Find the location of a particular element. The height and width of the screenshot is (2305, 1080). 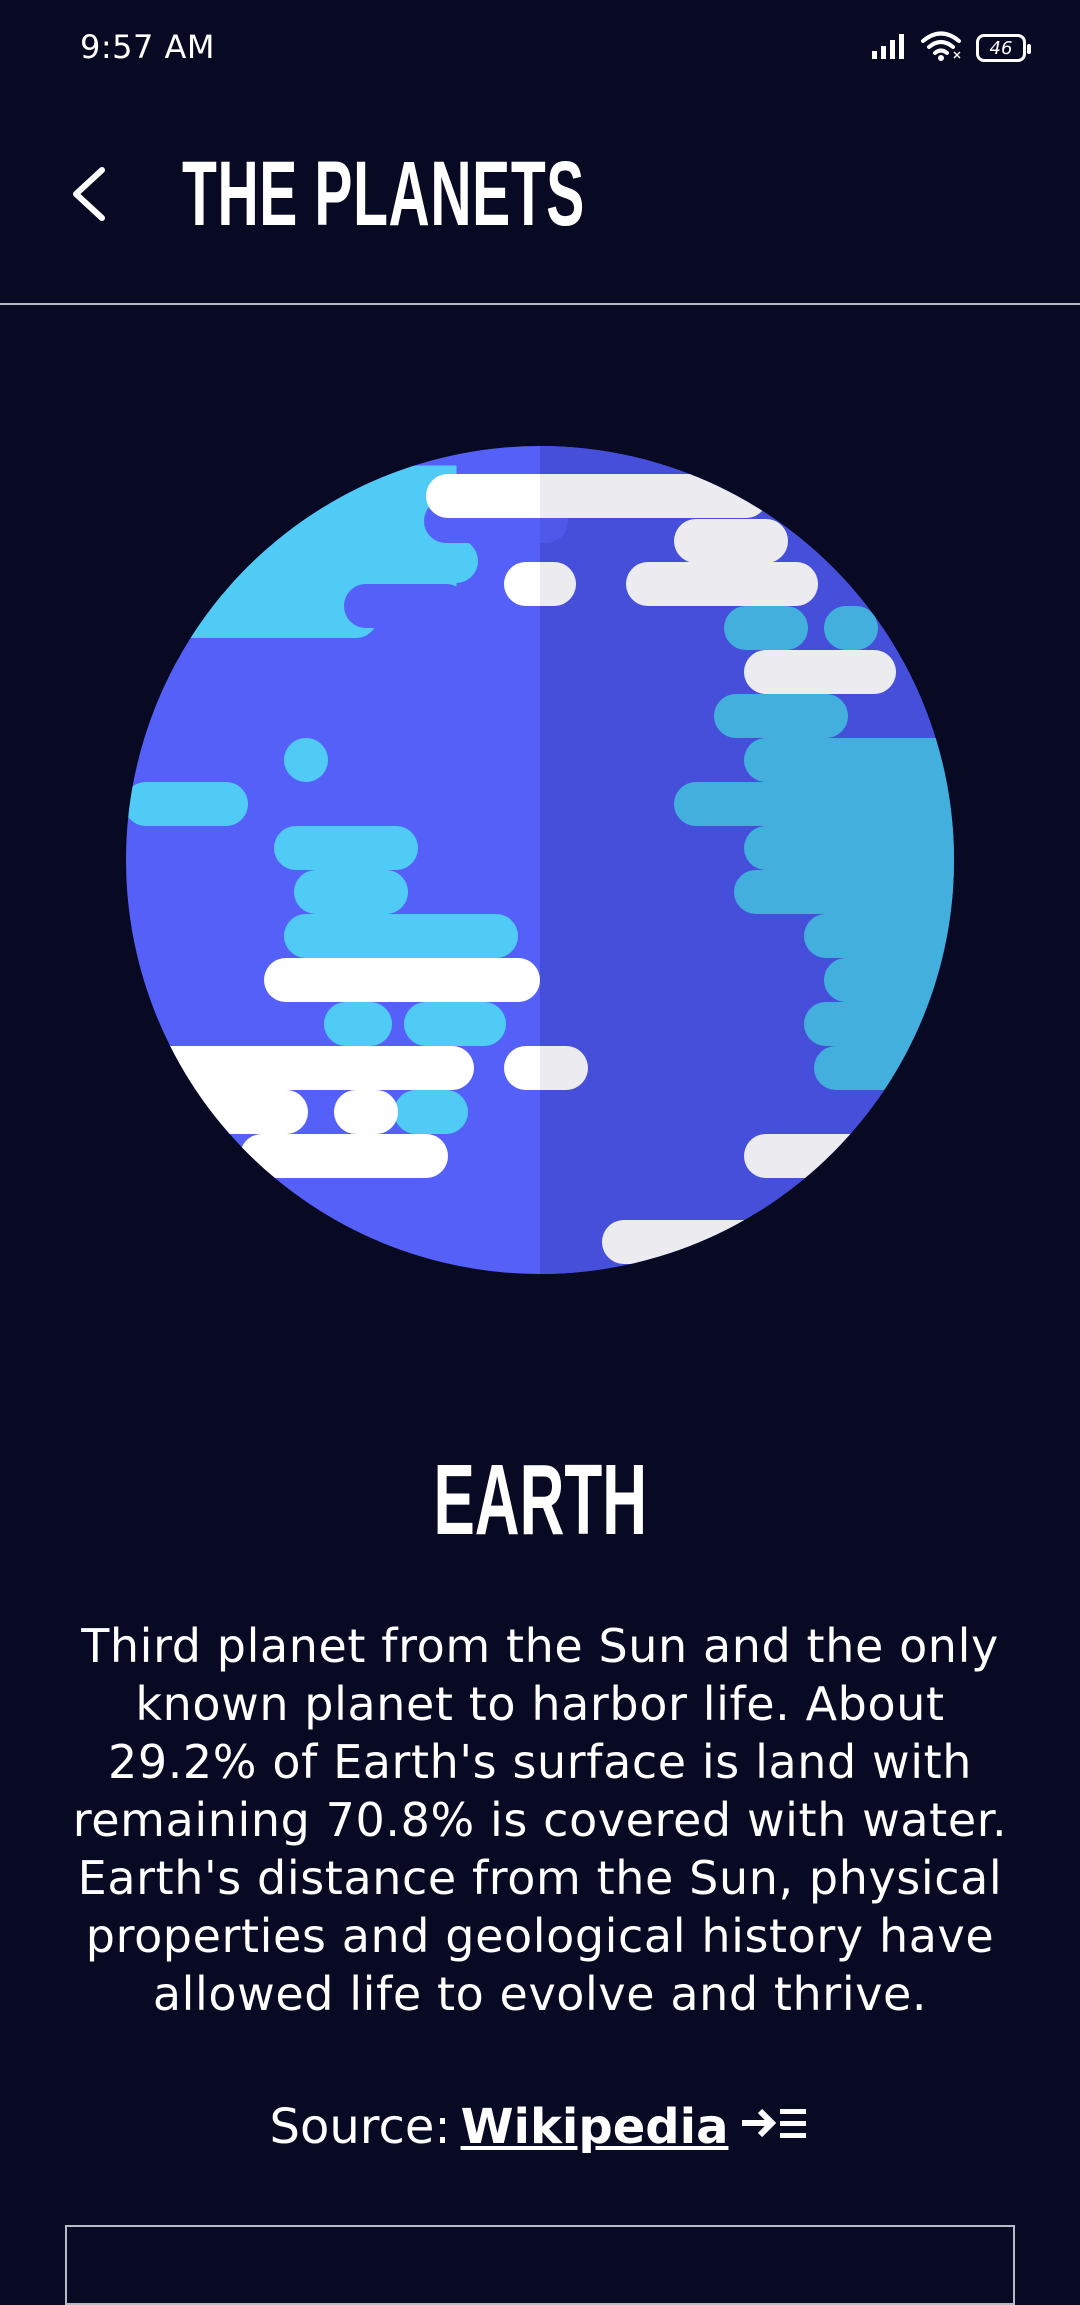

battery-level: 46 is located at coordinates (1001, 48).